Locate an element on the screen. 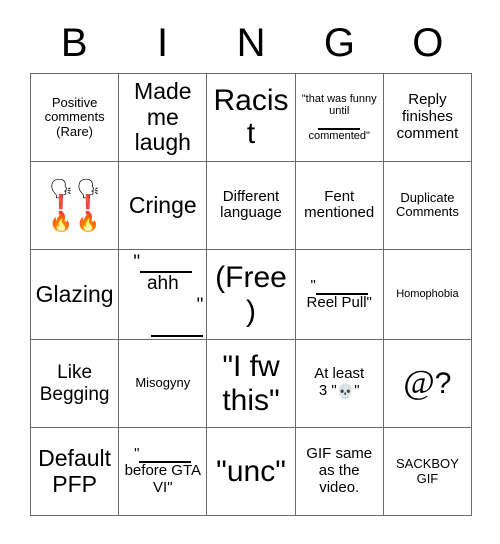 Image resolution: width=500 pixels, height=544 pixels. bingo-cell-o5: SACKBOY GIF is located at coordinates (428, 472).